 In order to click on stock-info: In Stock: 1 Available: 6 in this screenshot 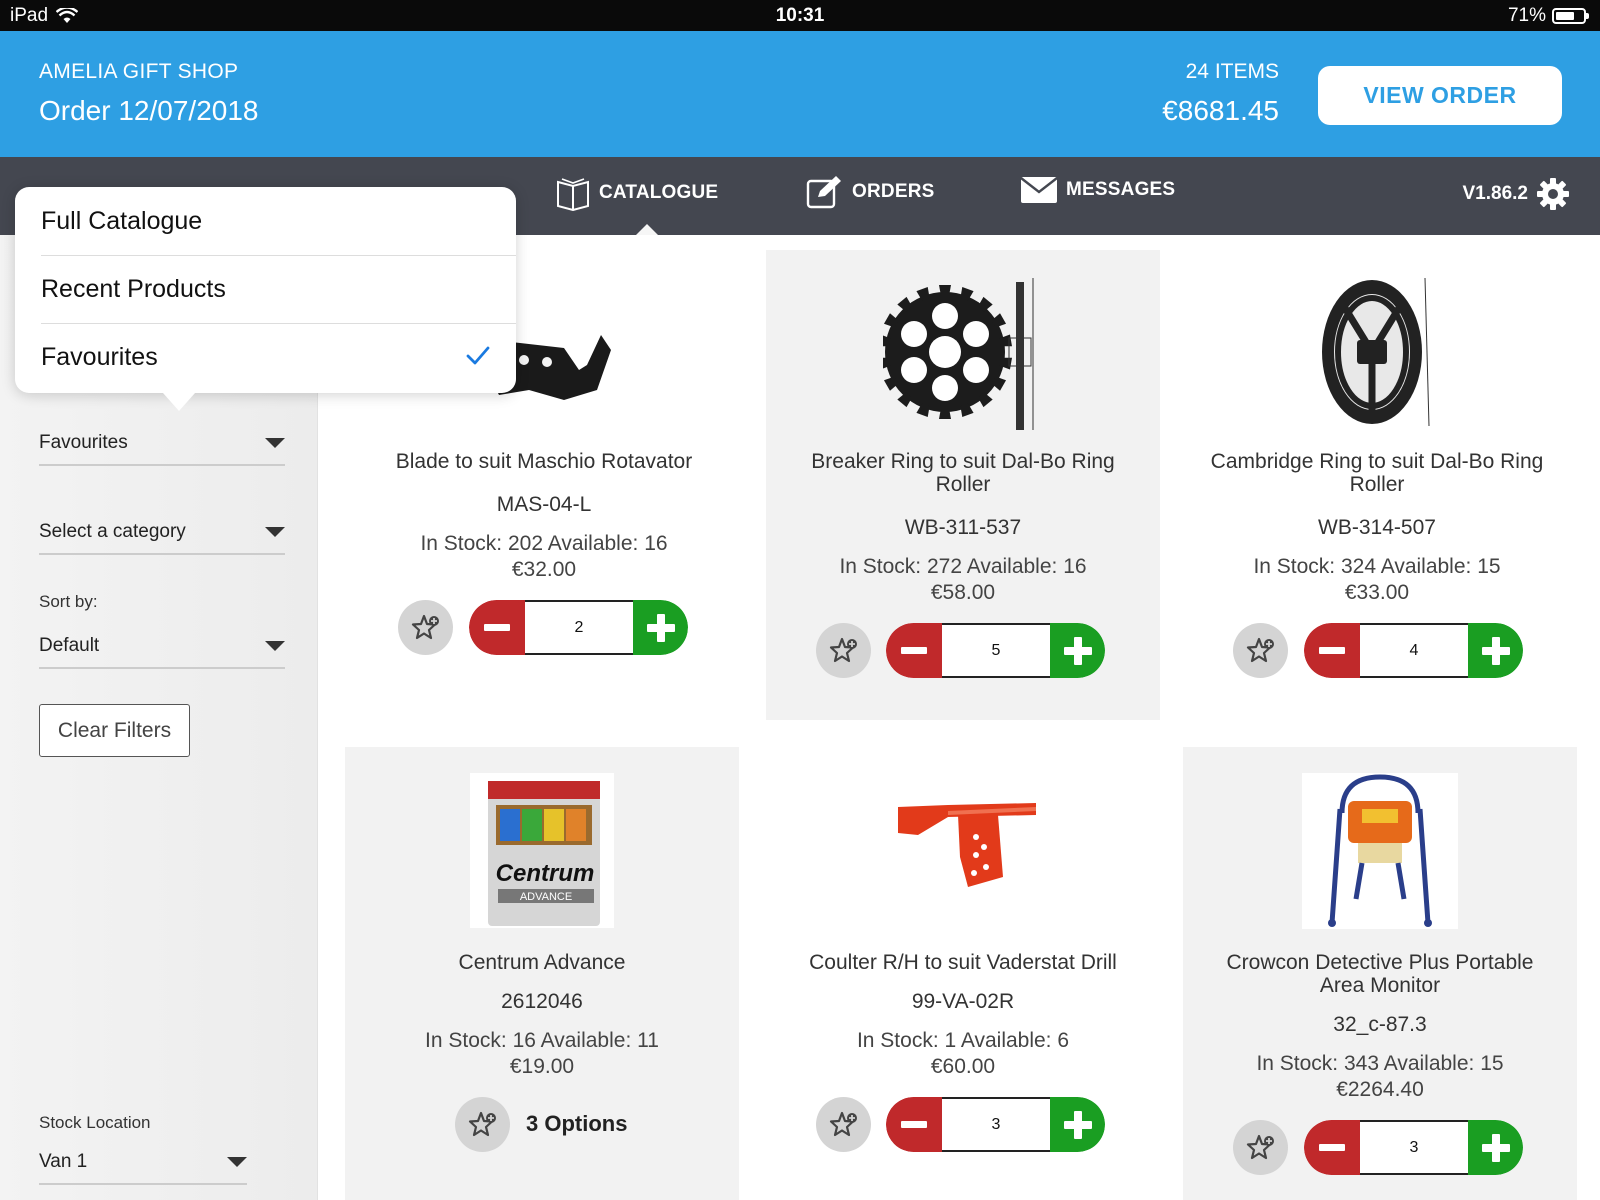, I will do `click(963, 1040)`.